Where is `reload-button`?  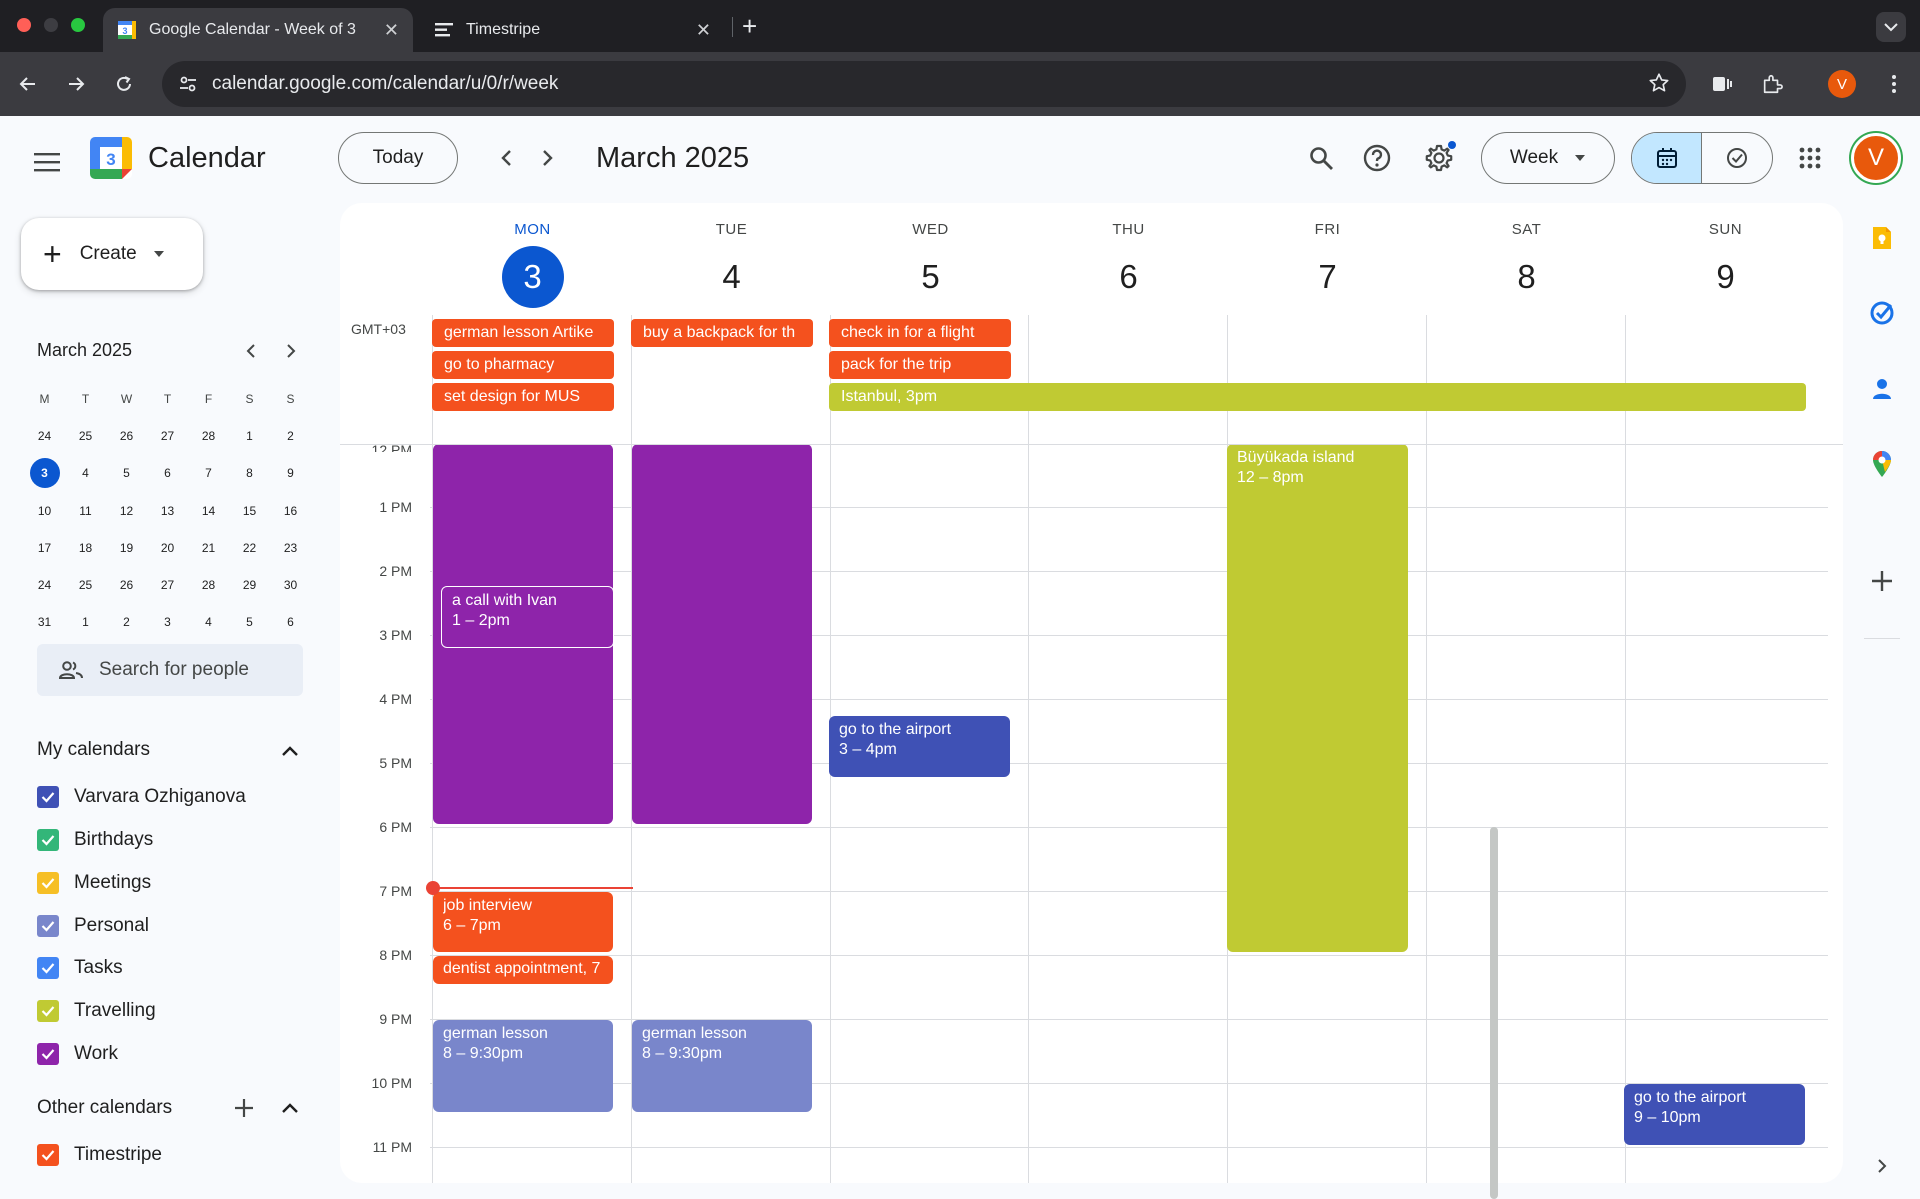
reload-button is located at coordinates (124, 84).